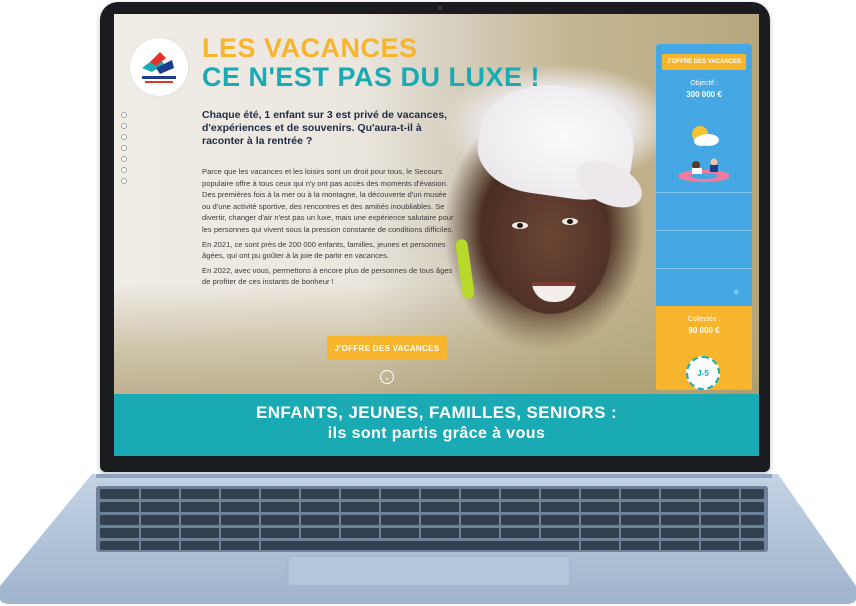  Describe the element at coordinates (310, 48) in the screenshot. I see `headline-line-1: LES VACANCES` at that location.